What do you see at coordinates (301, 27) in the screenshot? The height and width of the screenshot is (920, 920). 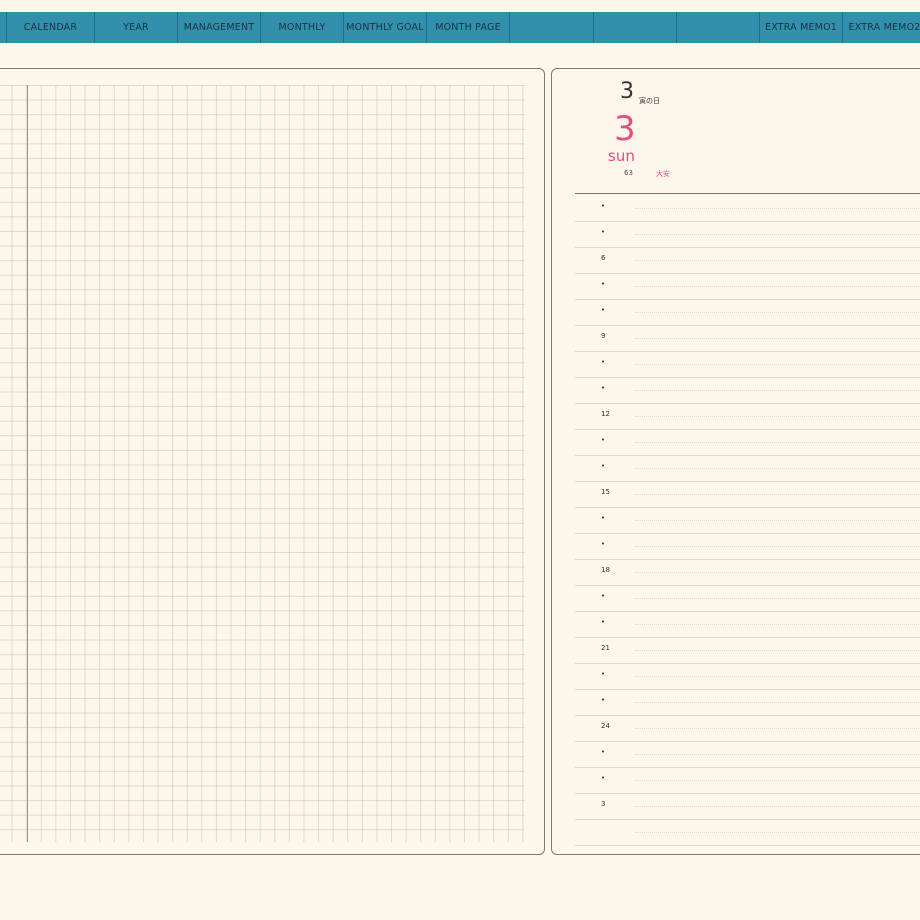 I see `tab-monthly: MONTHLY` at bounding box center [301, 27].